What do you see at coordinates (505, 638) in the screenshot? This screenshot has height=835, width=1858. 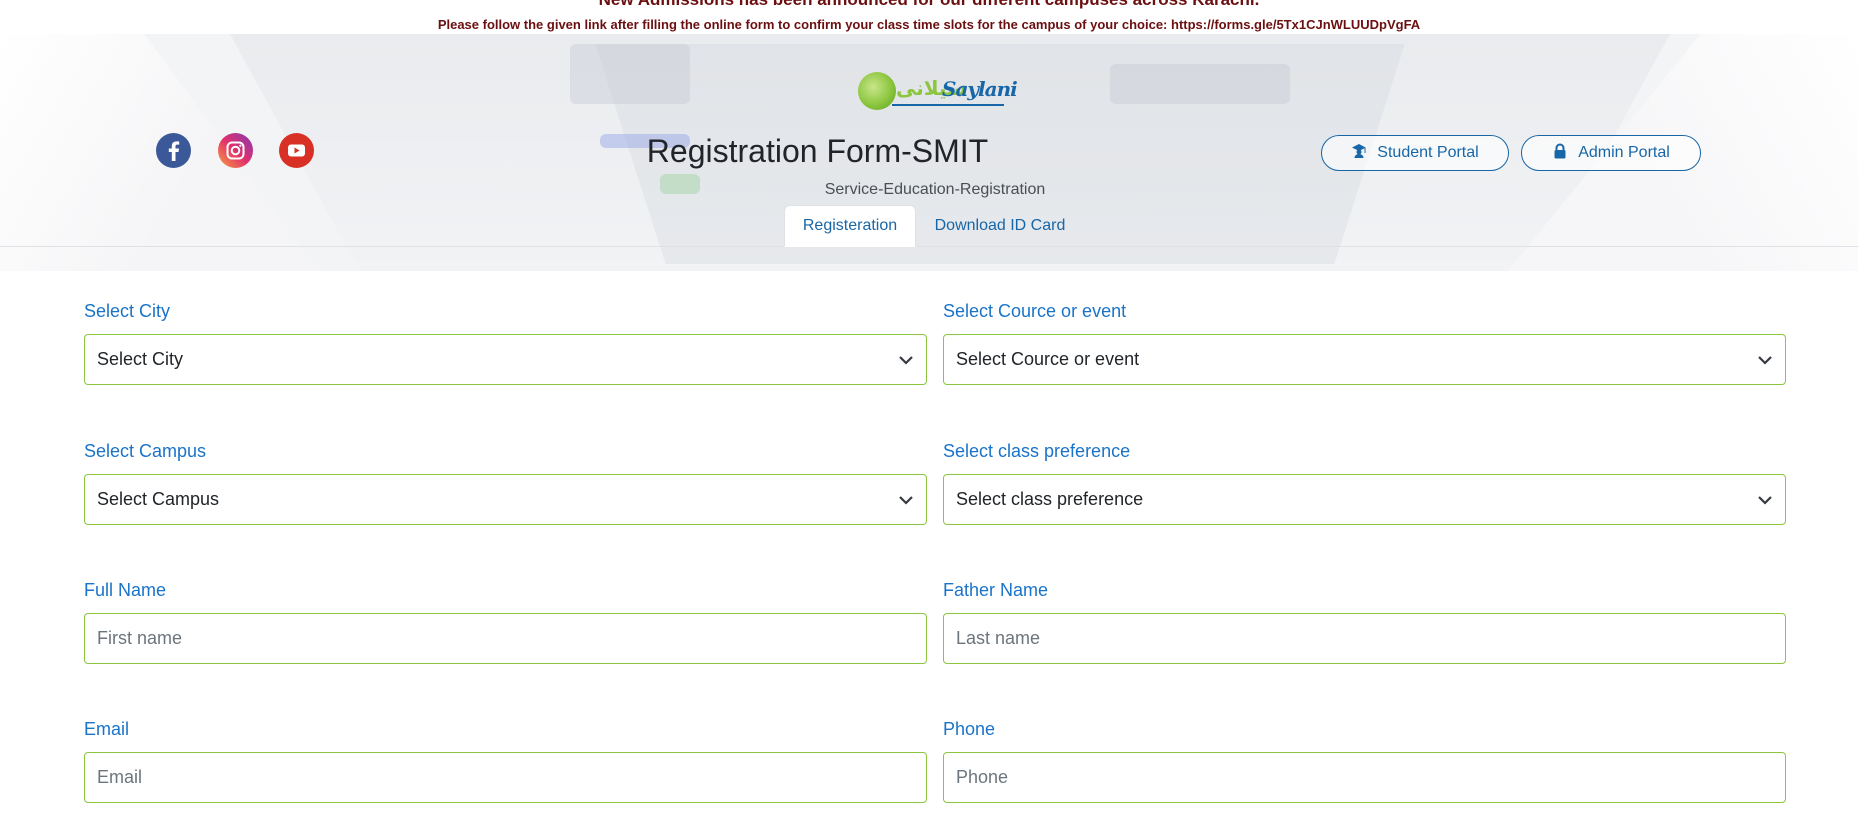 I see `full-name-input` at bounding box center [505, 638].